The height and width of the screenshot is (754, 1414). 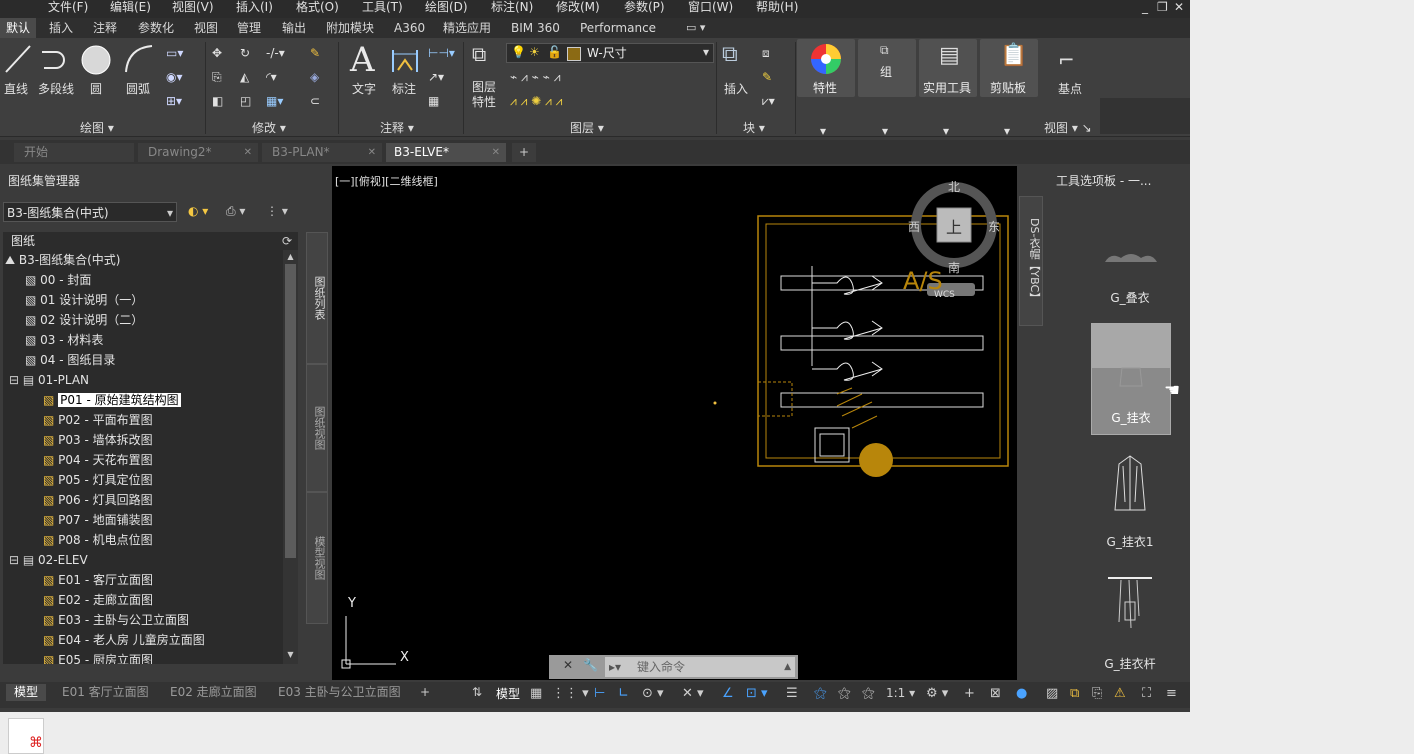 I want to click on line-button: 直线, so click(x=16, y=88).